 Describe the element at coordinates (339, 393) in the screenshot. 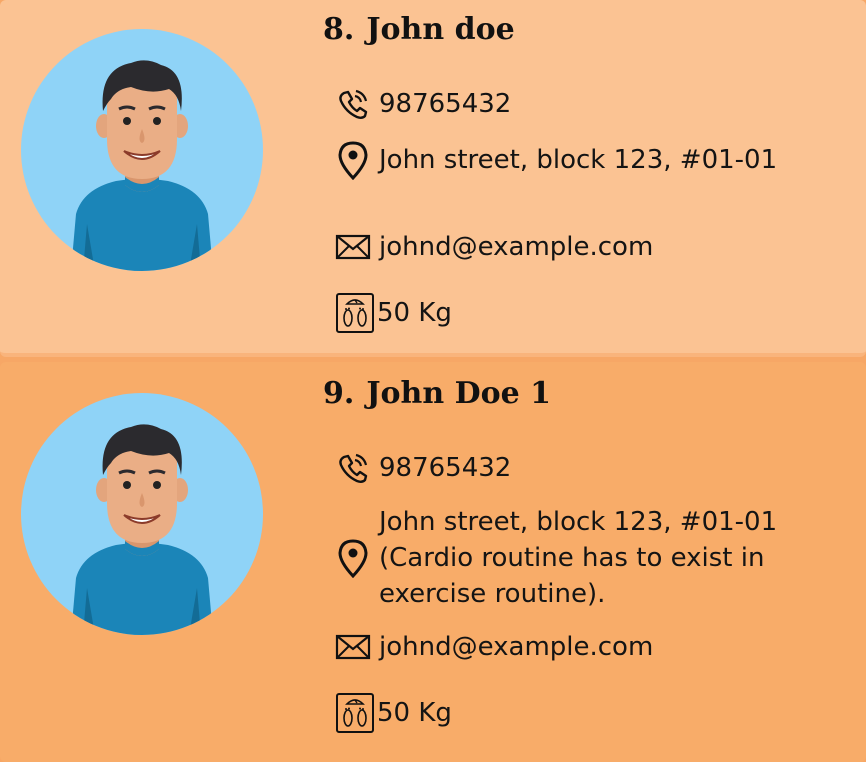

I see `person-index: 9.` at that location.